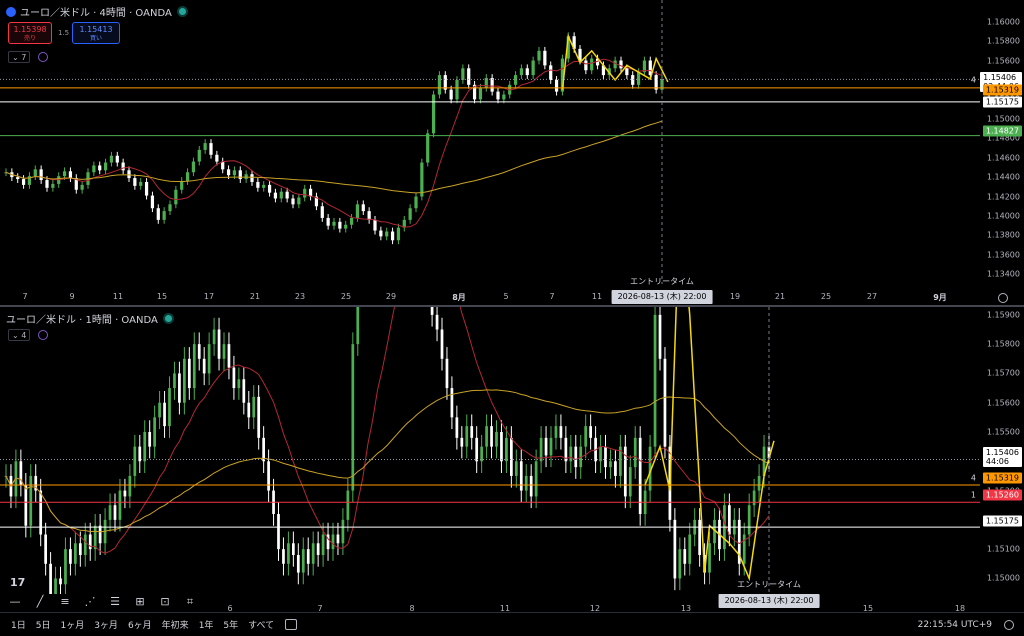  What do you see at coordinates (82, 318) in the screenshot?
I see `symbol-title-1h: ユーロ／米ドル · 1時間 · OANDA` at bounding box center [82, 318].